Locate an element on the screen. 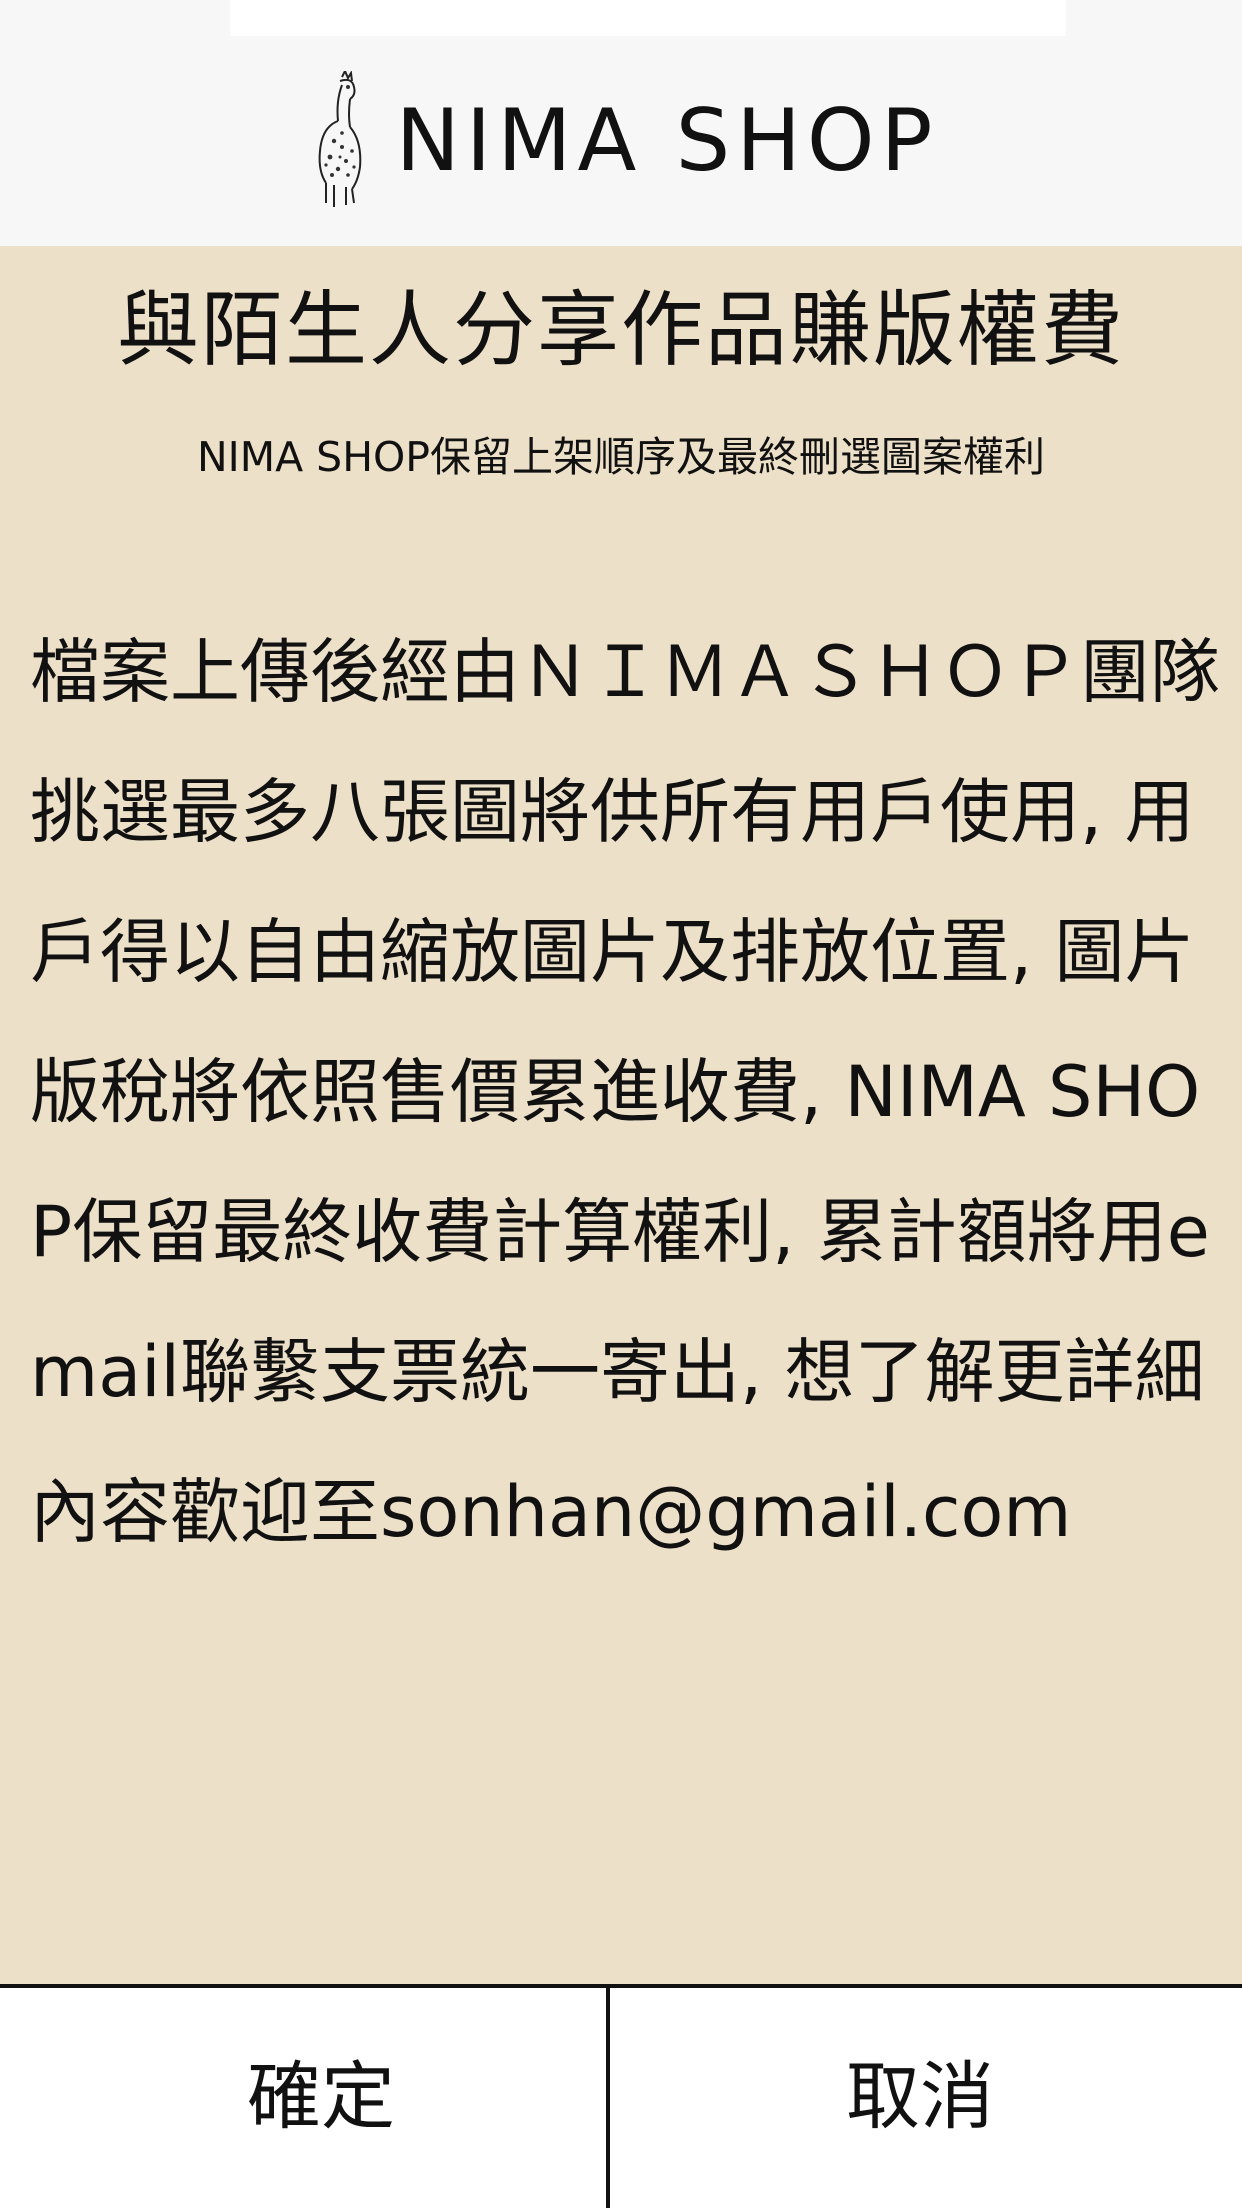 Image resolution: width=1242 pixels, height=2208 pixels. dialog-subtitle: NIMA SHOP保留上架順序及最終刪選圖案權利 is located at coordinates (621, 457).